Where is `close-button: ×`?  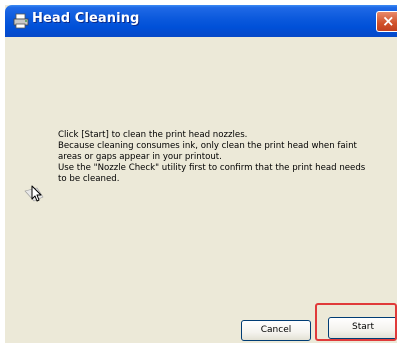 close-button: × is located at coordinates (386, 21).